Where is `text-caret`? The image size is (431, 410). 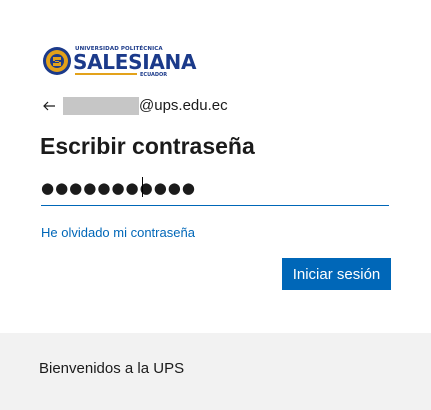 text-caret is located at coordinates (142, 187).